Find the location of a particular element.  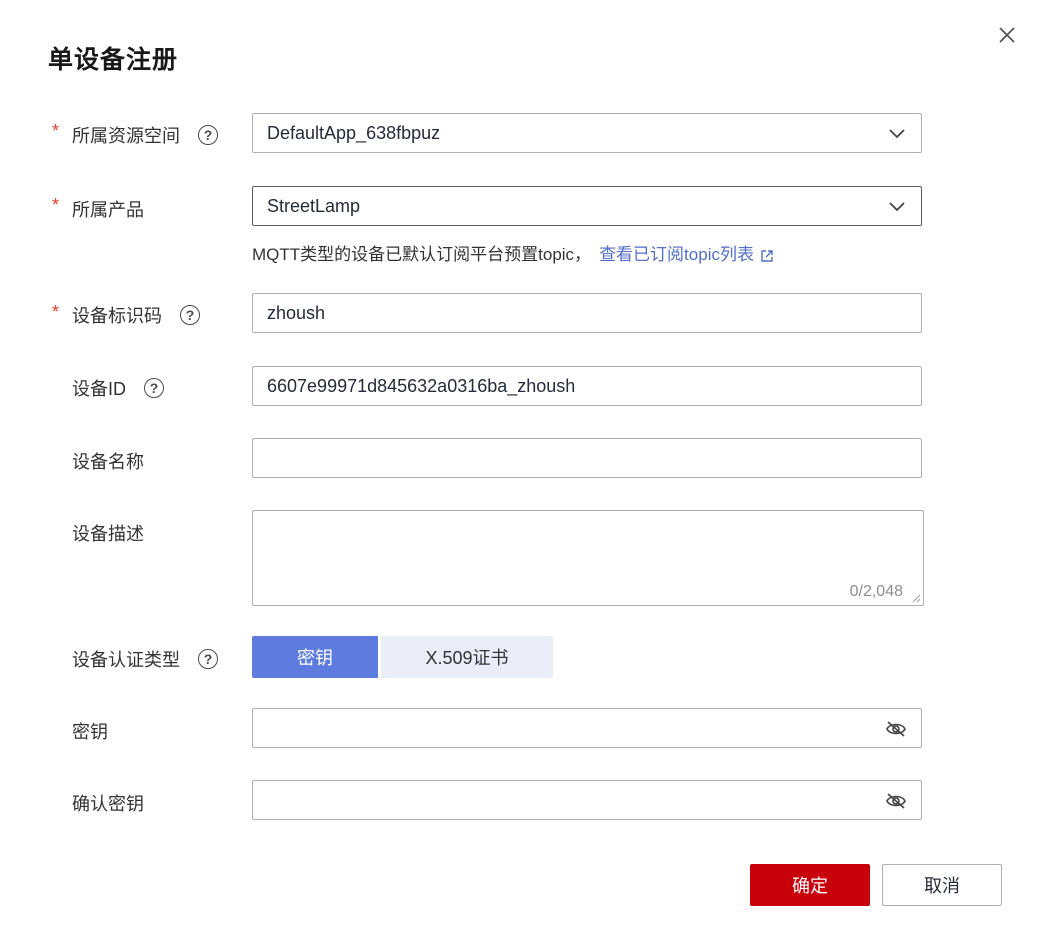

confirm-secret-label-text: 确认密钥 is located at coordinates (108, 804).